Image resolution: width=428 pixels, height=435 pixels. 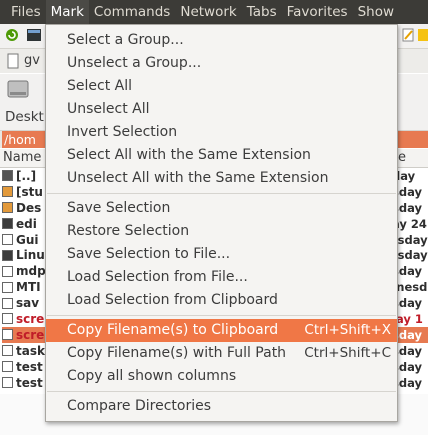 What do you see at coordinates (221, 86) in the screenshot?
I see `menu-item-select-all: Select All` at bounding box center [221, 86].